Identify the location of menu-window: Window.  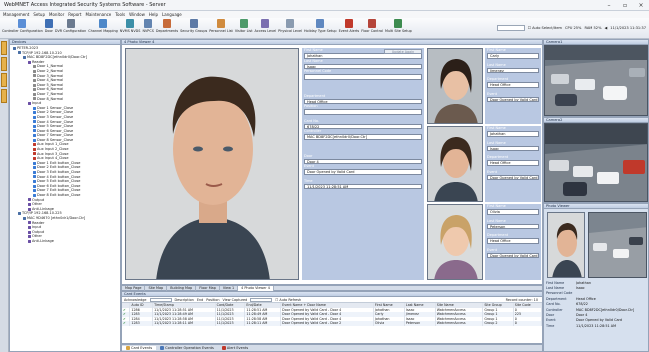
(137, 14).